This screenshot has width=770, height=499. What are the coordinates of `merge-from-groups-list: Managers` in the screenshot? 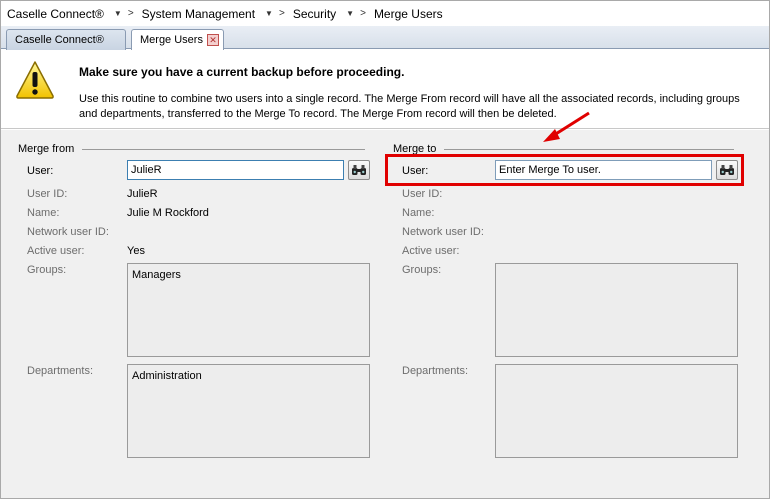 It's located at (248, 310).